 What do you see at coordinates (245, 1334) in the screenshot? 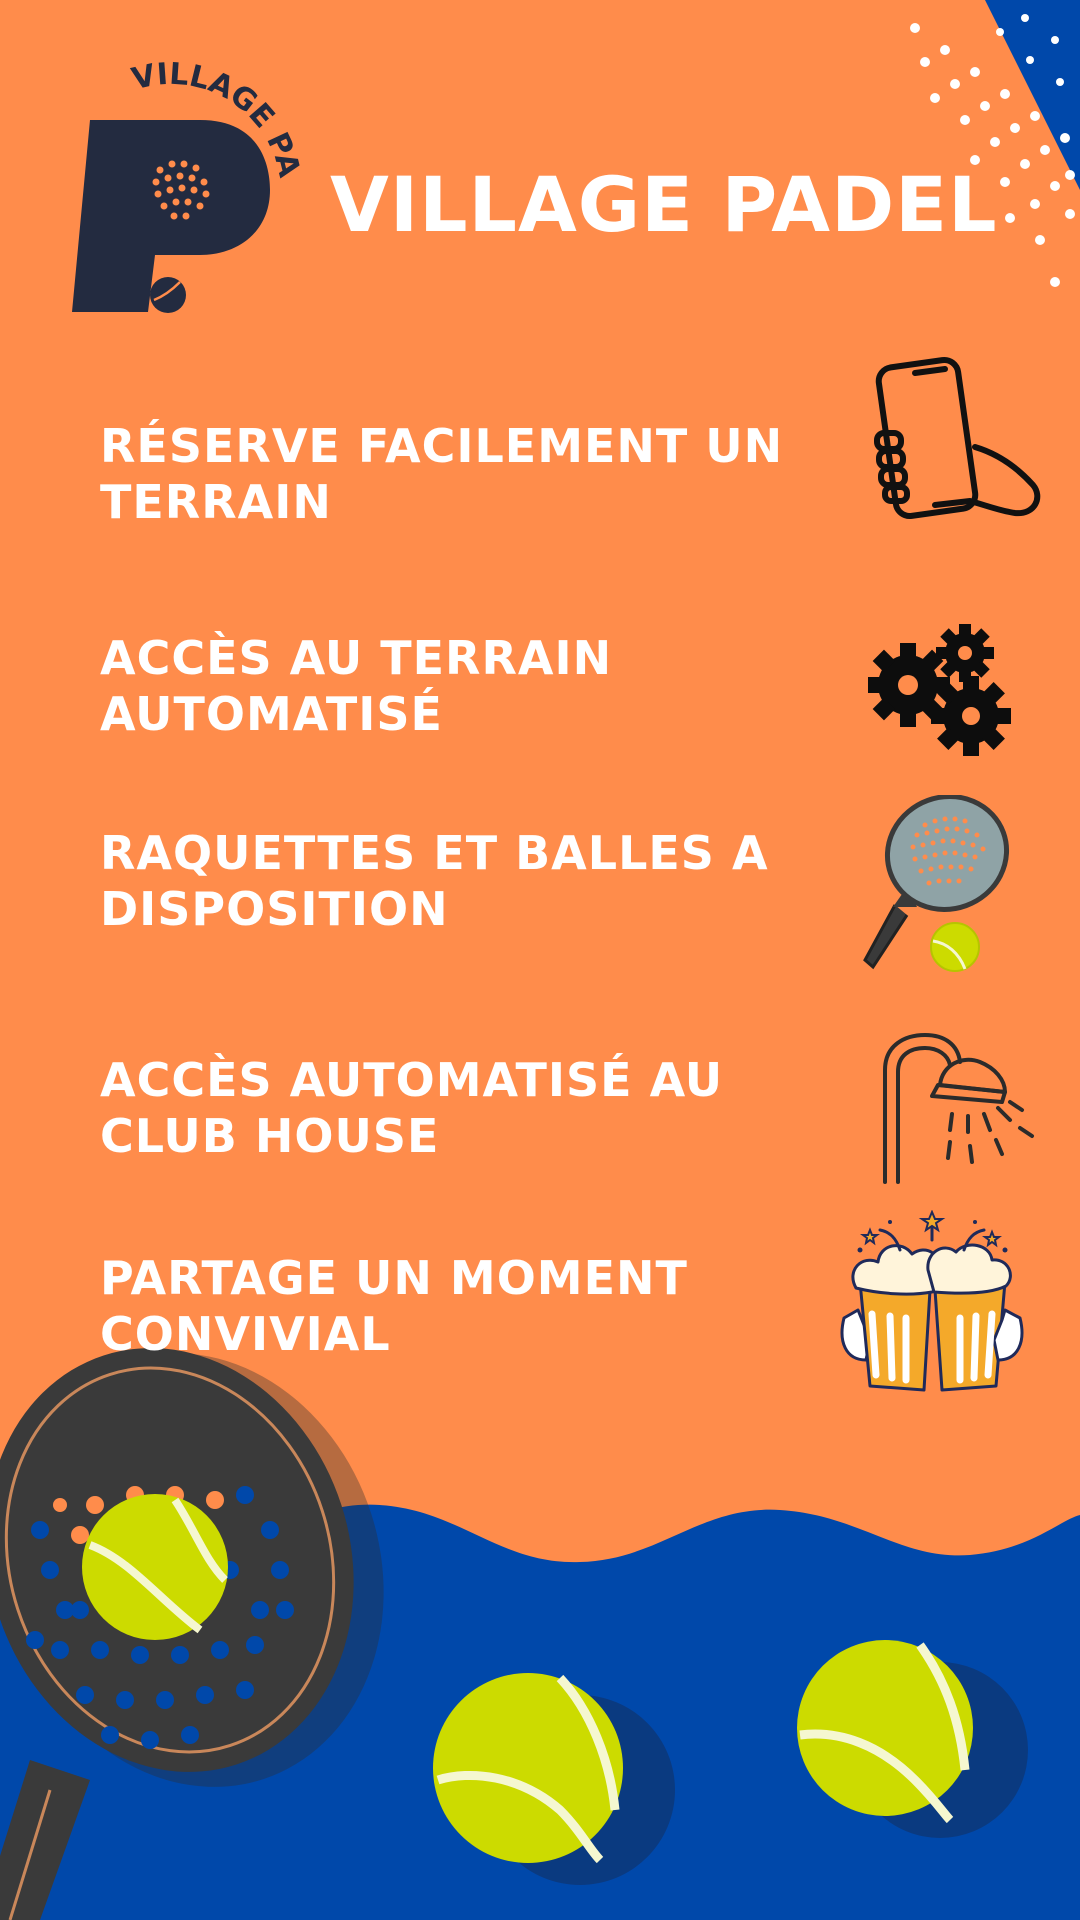
I see `feature-text-line: CONVIVIAL` at bounding box center [245, 1334].